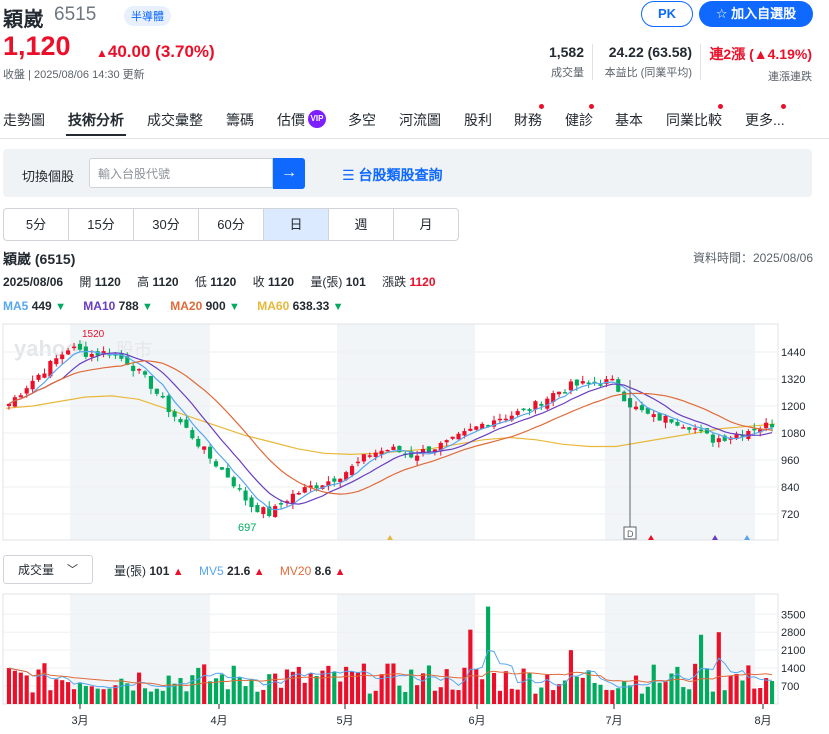 This screenshot has width=829, height=734. What do you see at coordinates (231, 224) in the screenshot?
I see `period-60min: 60分` at bounding box center [231, 224].